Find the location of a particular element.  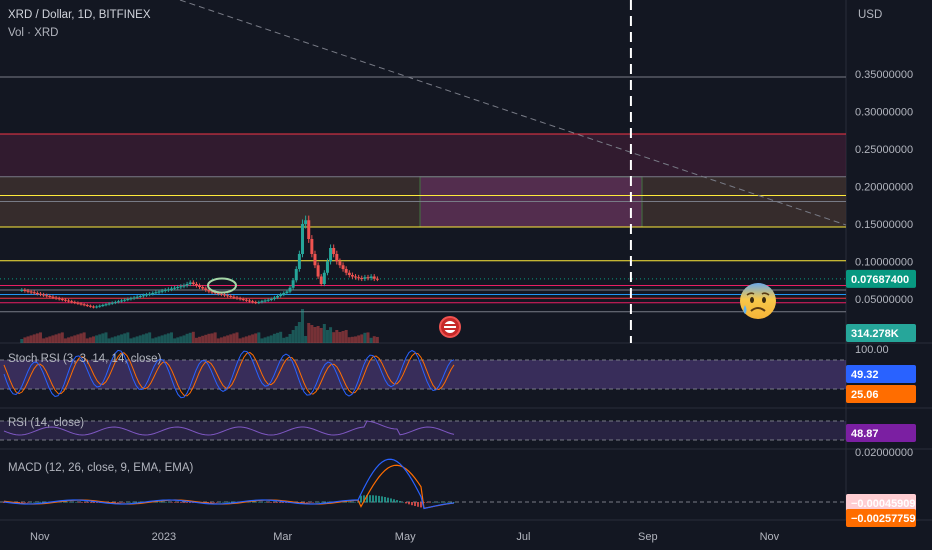

symbol-legend: XRD / Dollar, 1D, BITFINEX is located at coordinates (79, 15).